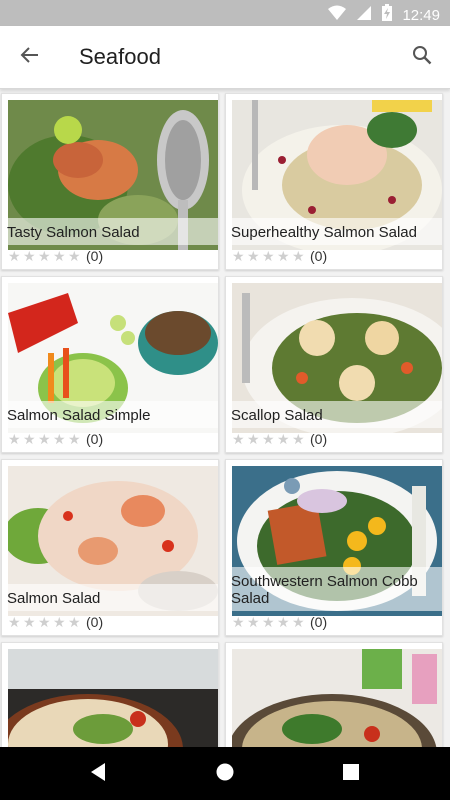 The width and height of the screenshot is (450, 800). I want to click on nav-recents-button, so click(351, 774).